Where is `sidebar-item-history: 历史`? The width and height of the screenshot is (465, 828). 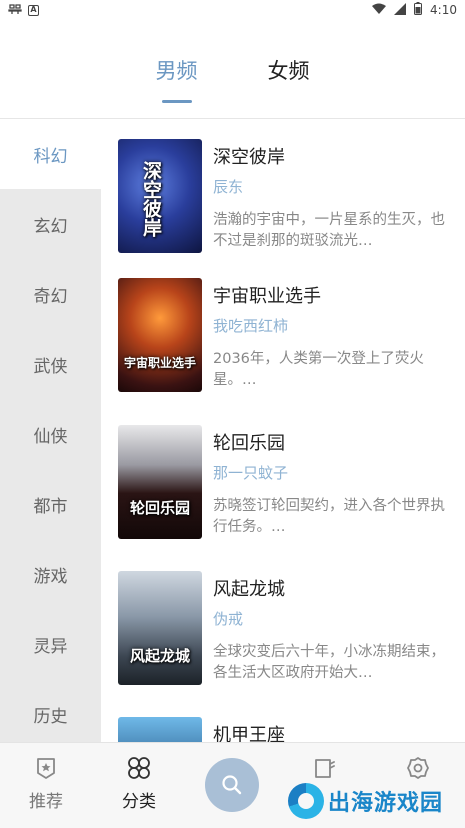 sidebar-item-history: 历史 is located at coordinates (50, 710).